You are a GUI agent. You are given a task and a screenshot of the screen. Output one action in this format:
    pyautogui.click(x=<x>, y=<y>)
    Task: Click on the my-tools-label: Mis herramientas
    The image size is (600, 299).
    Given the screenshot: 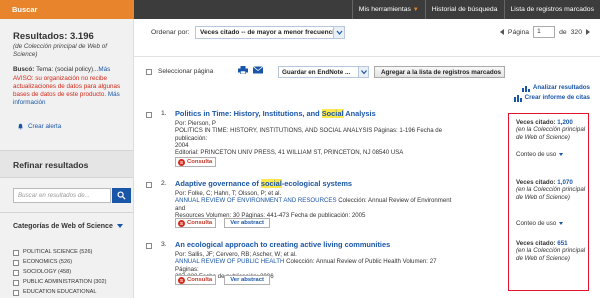 What is the action you would take?
    pyautogui.click(x=385, y=9)
    